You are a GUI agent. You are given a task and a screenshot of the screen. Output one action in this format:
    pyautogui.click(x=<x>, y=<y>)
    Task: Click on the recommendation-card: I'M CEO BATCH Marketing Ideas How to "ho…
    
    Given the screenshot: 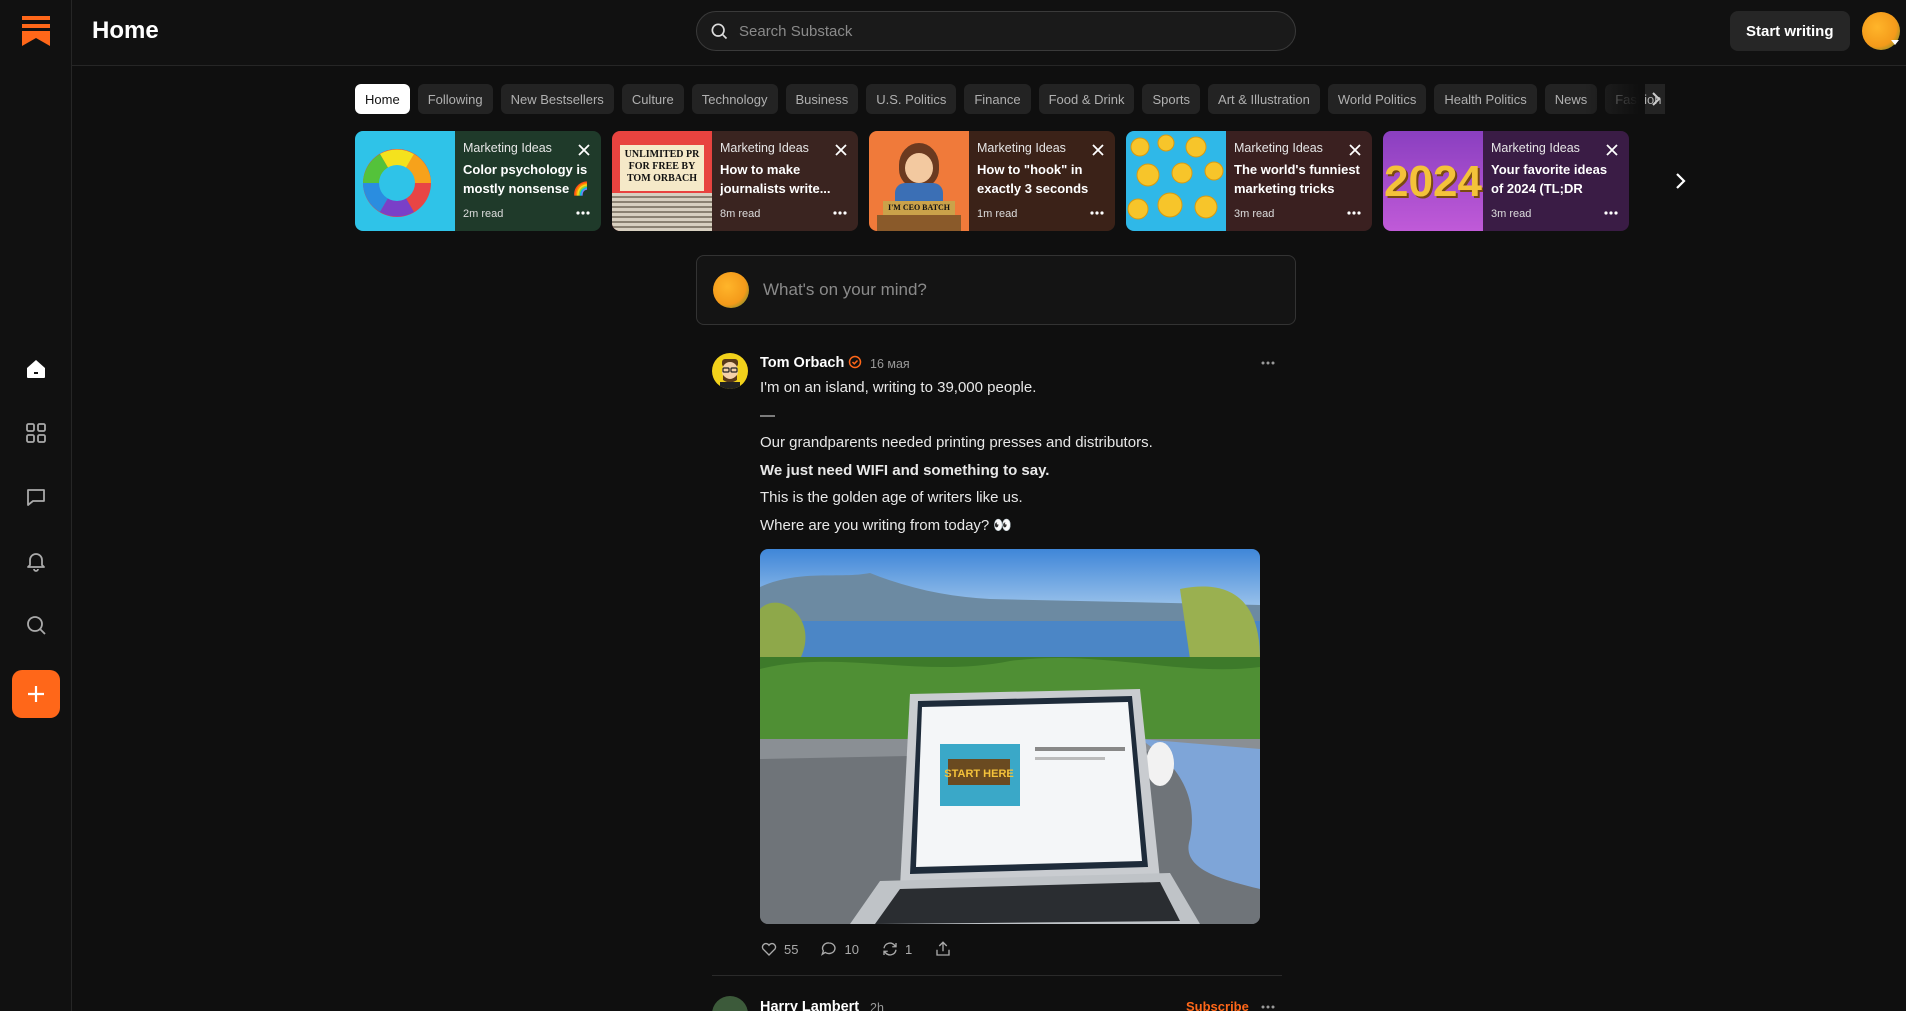 What is the action you would take?
    pyautogui.click(x=992, y=181)
    